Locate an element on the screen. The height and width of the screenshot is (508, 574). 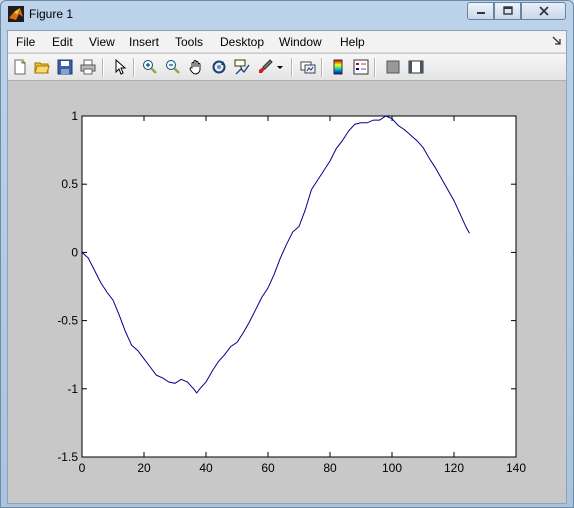
pan-button is located at coordinates (196, 67).